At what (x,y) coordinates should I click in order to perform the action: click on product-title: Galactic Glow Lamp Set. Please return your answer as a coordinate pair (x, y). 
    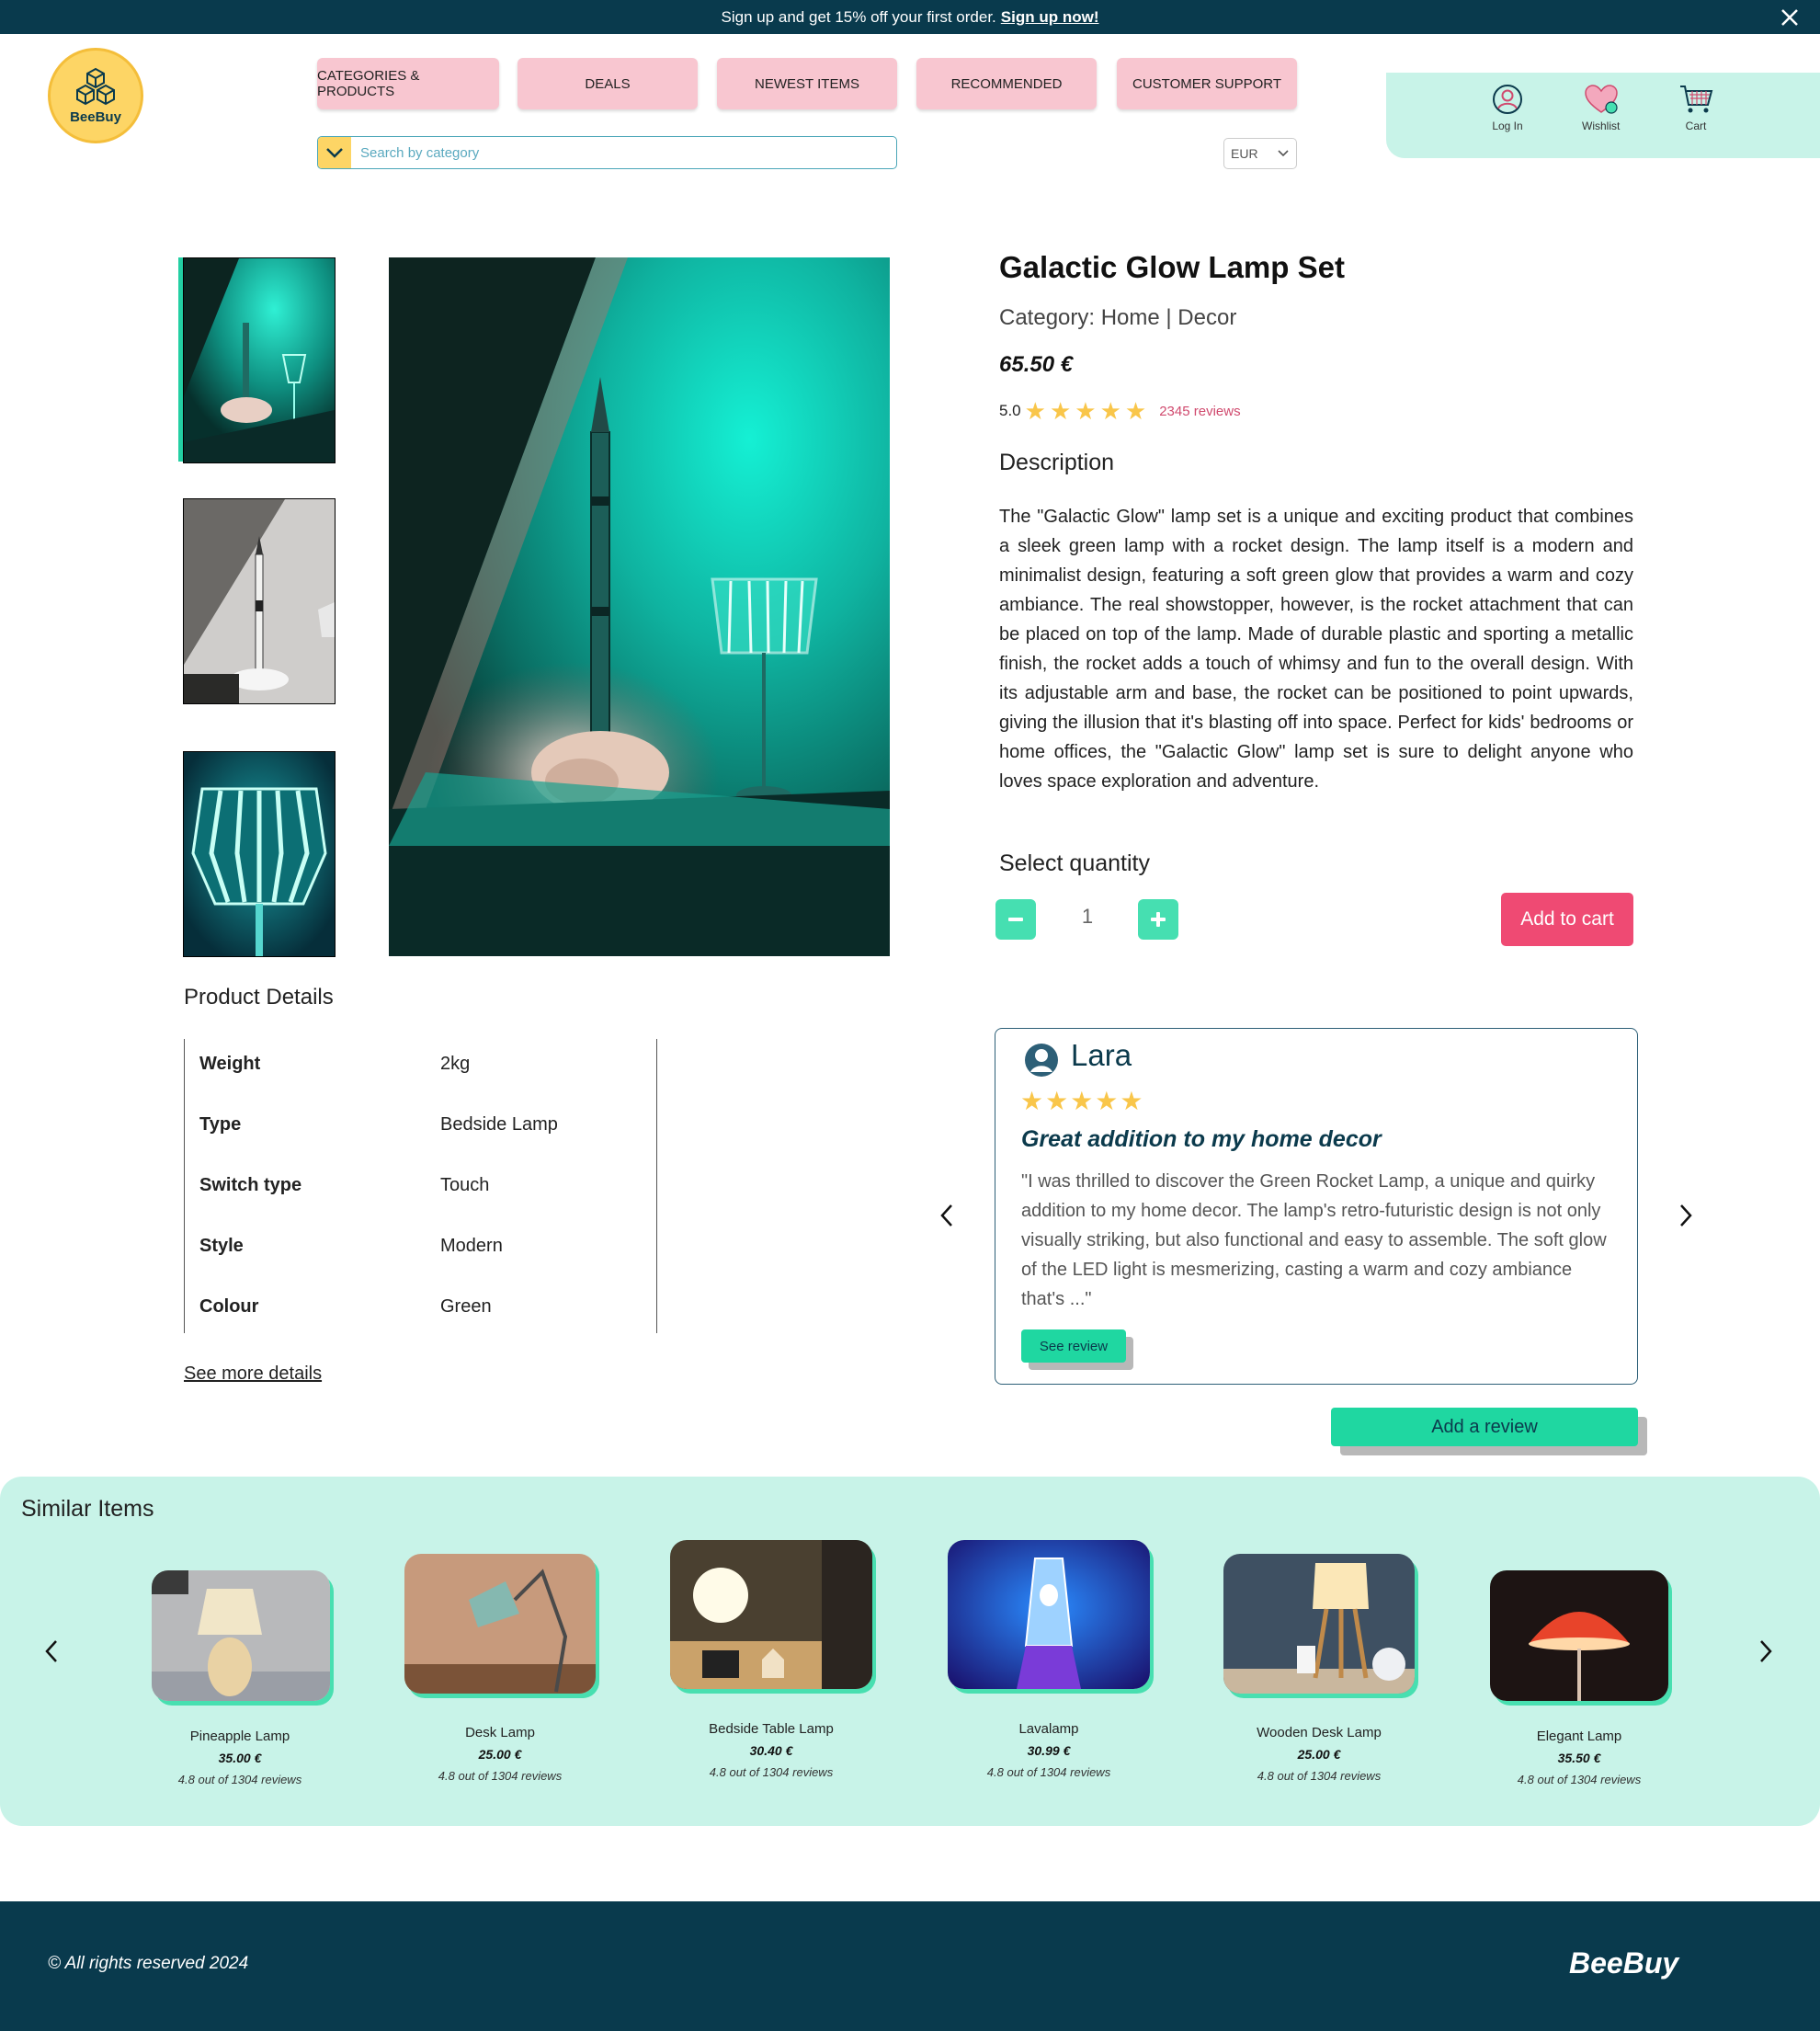
    Looking at the image, I should click on (1172, 267).